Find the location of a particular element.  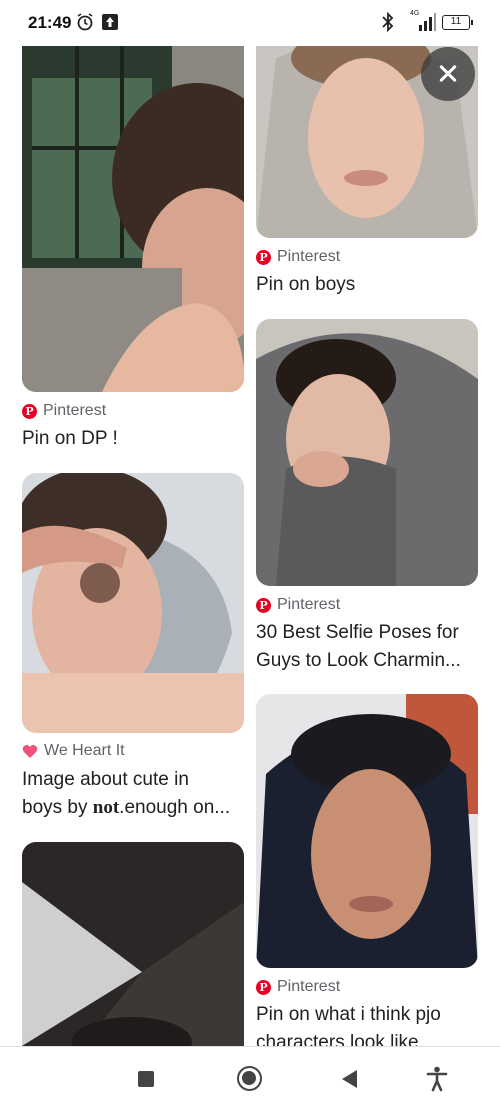

pin-source: We Heart It is located at coordinates (73, 751).